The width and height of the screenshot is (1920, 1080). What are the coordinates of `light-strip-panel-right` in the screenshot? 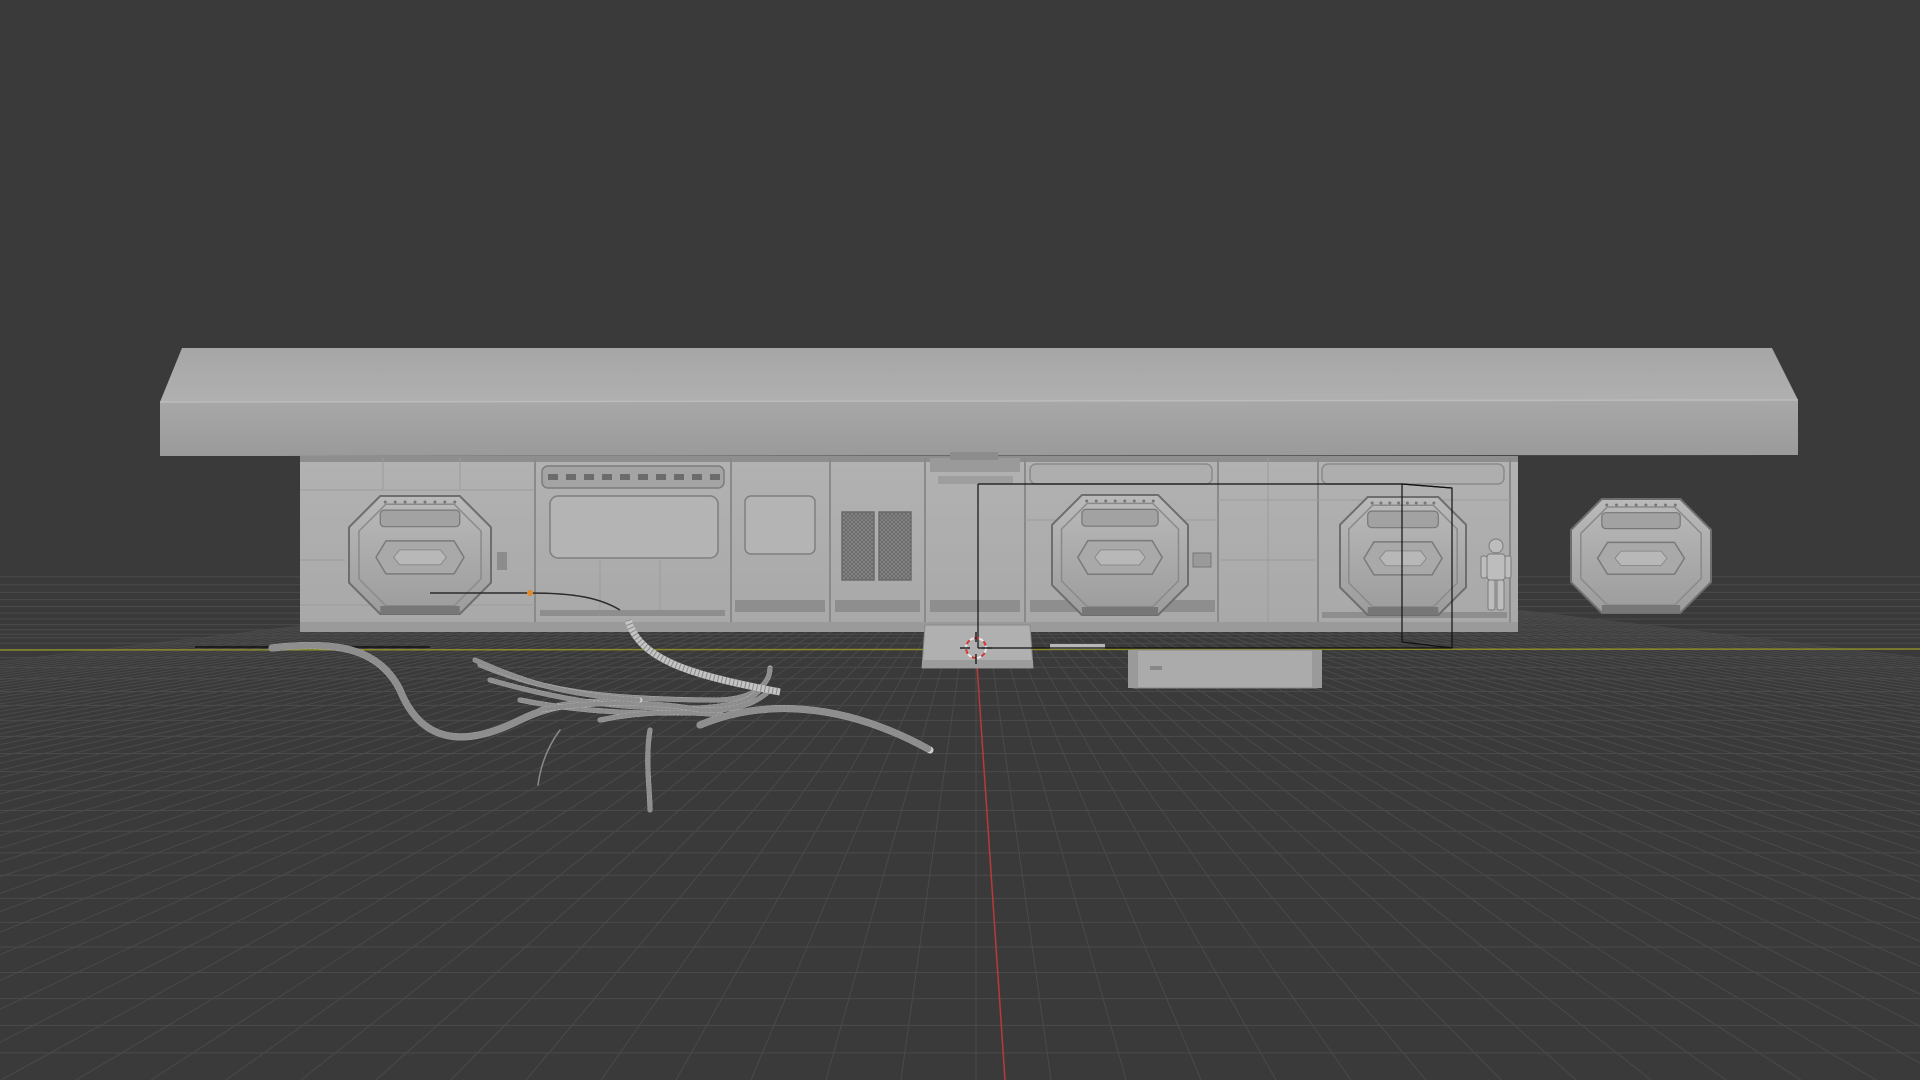 It's located at (1413, 474).